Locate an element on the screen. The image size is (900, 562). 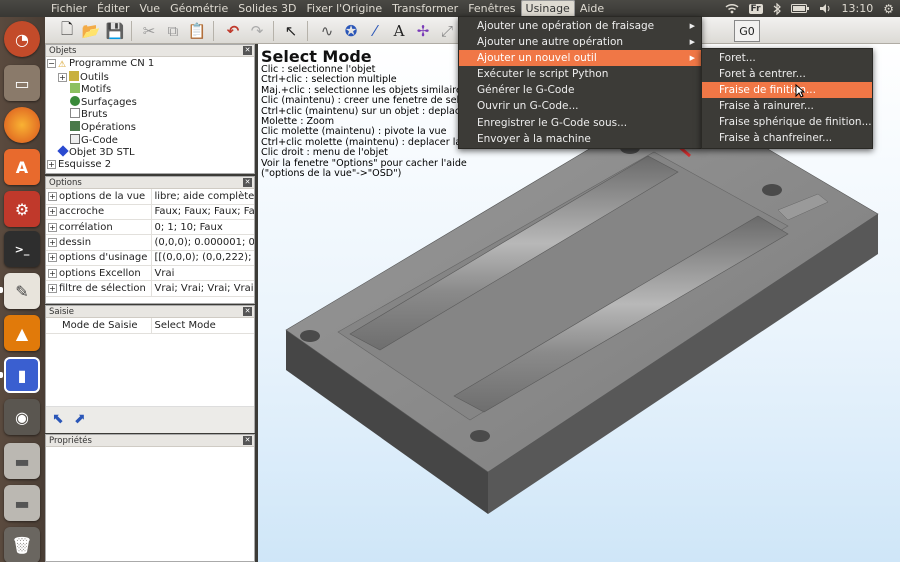
tree-item-outils: + Outils is located at coordinates (150, 77).